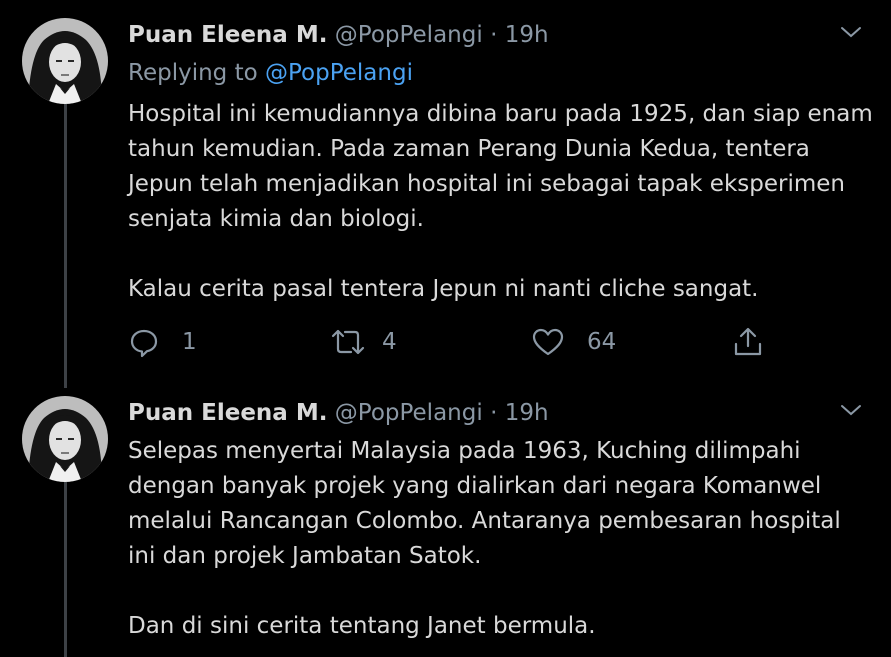 This screenshot has width=891, height=657. What do you see at coordinates (162, 342) in the screenshot?
I see `reply-button: 1` at bounding box center [162, 342].